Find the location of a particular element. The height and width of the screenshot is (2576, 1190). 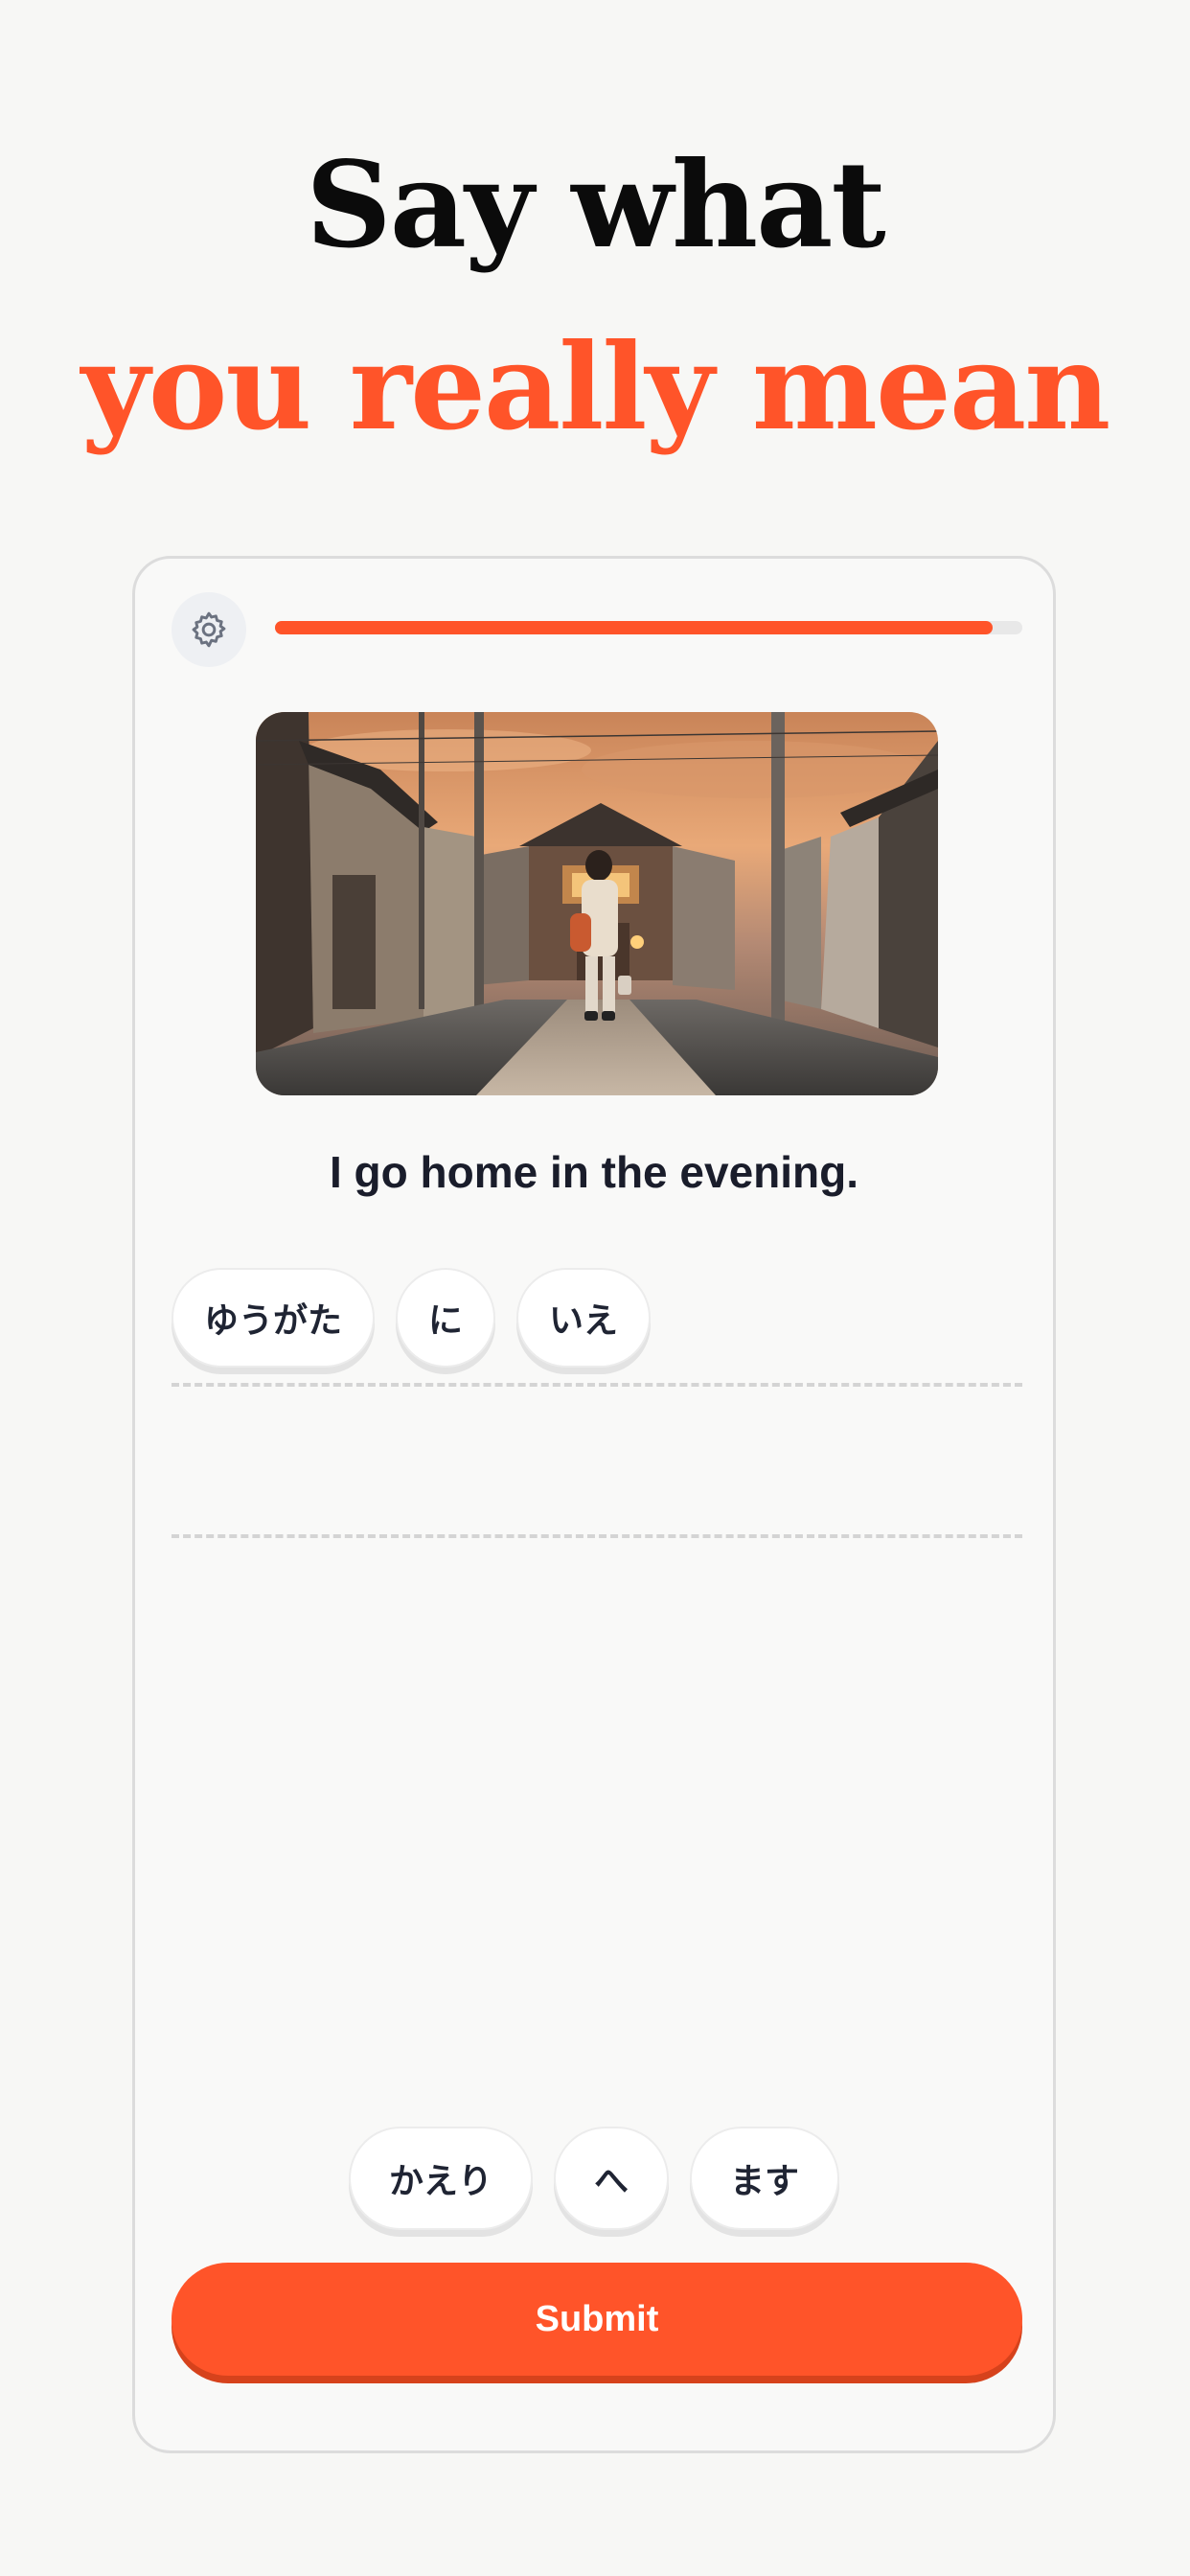

lesson-progress-fill is located at coordinates (634, 627).